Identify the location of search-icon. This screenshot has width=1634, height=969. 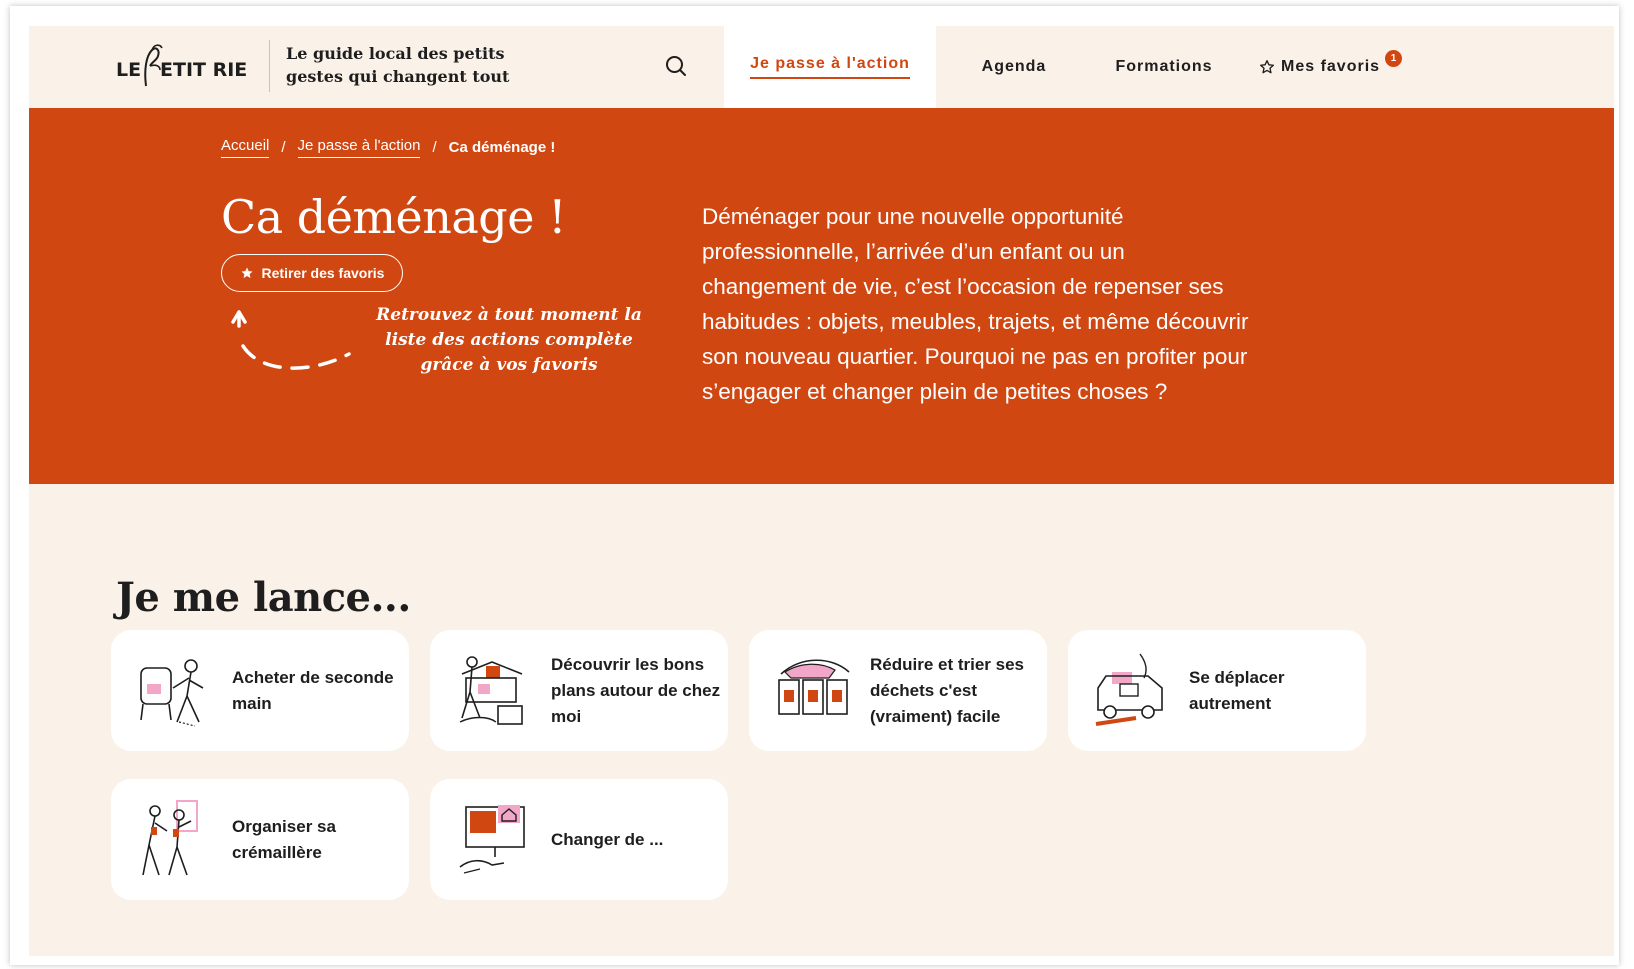
(676, 66).